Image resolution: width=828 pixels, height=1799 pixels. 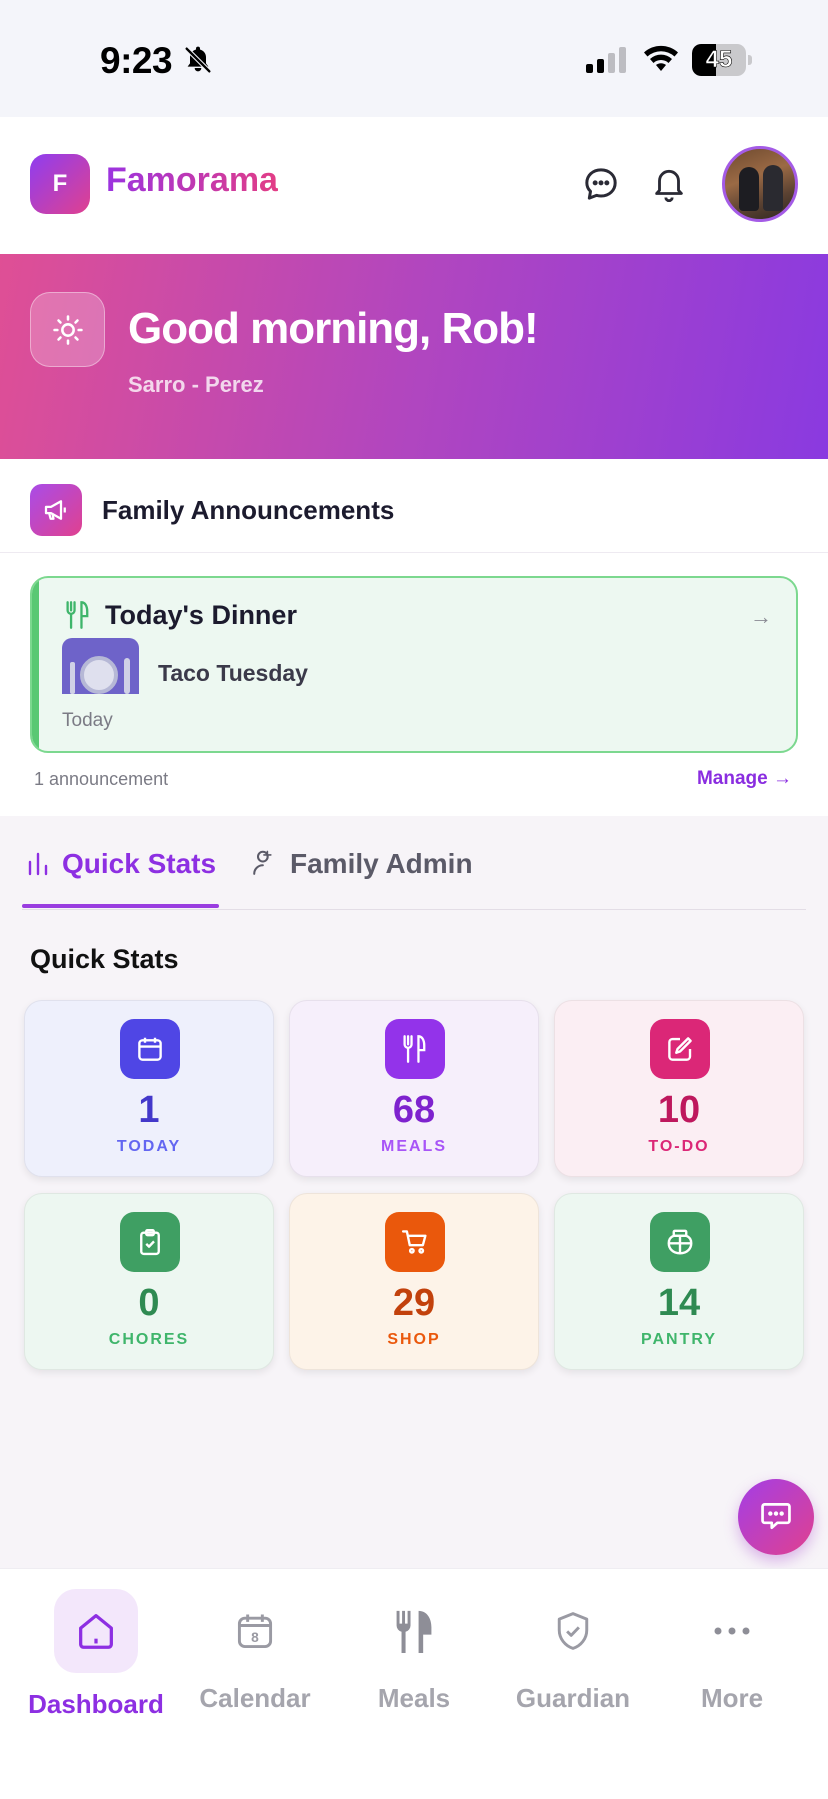 I want to click on family-name: Sarro - Perez, so click(x=196, y=384).